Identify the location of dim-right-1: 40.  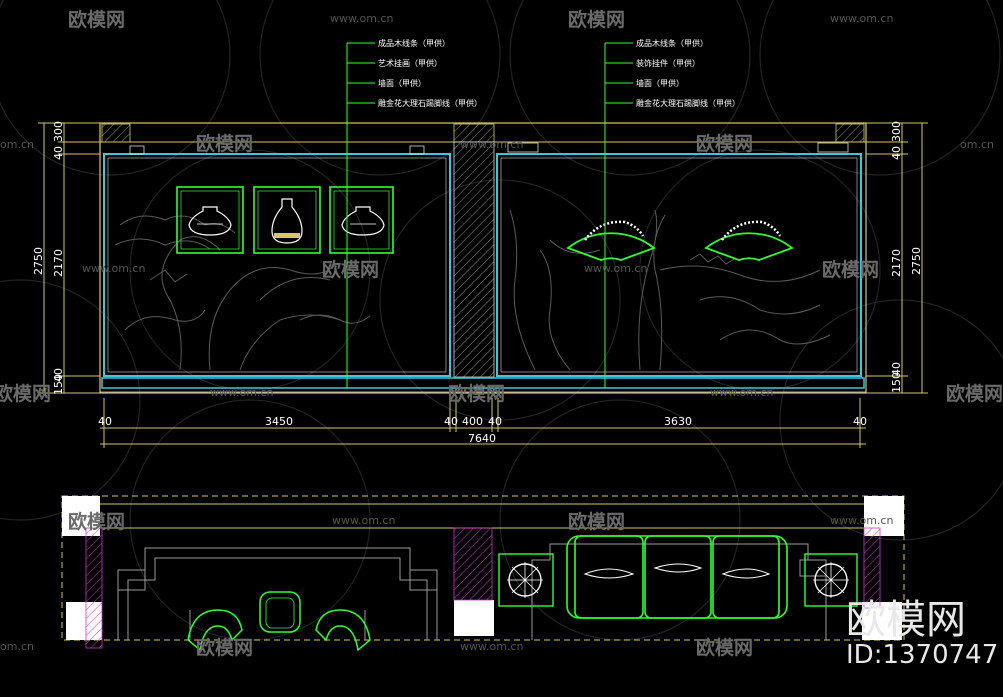
(896, 153).